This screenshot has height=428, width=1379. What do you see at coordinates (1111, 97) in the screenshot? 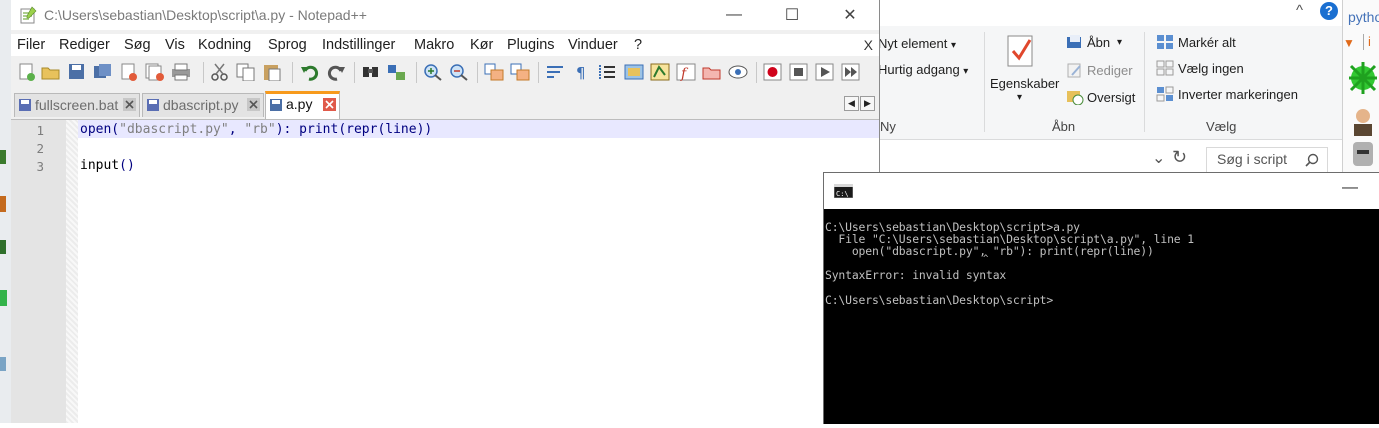
I see `history-label: Oversigt` at bounding box center [1111, 97].